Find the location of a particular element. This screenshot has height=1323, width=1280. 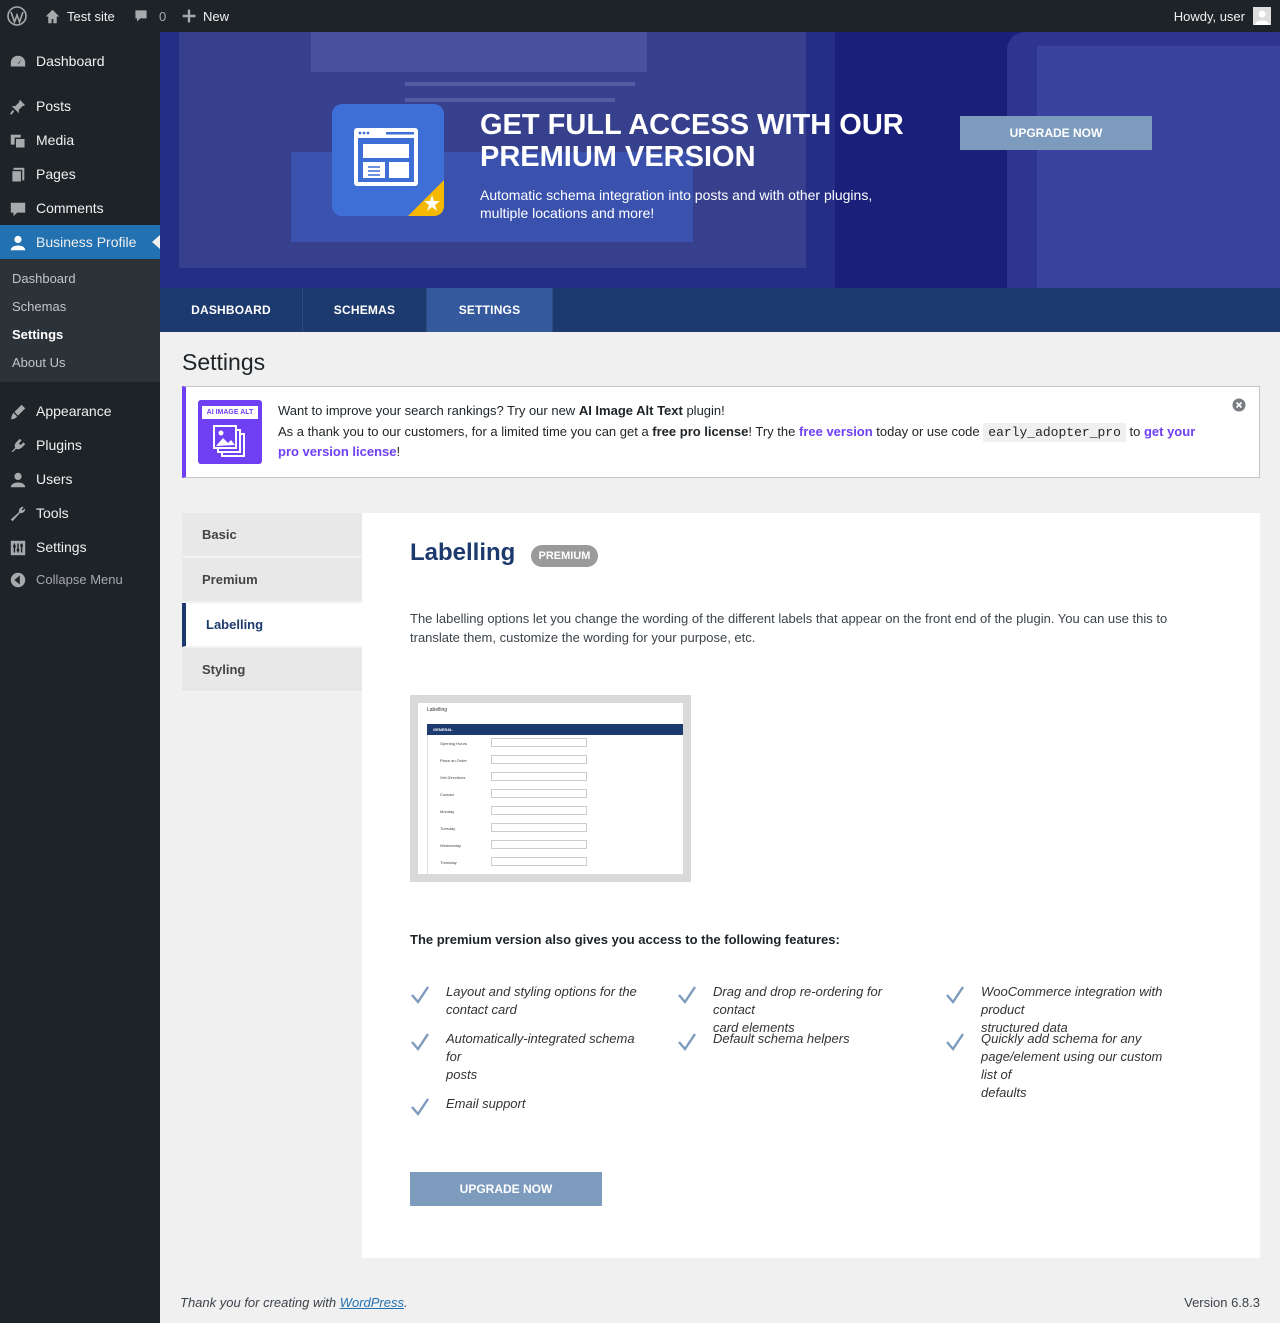

feature-text: Drag and drop re-ordering for contact is located at coordinates (798, 1000).